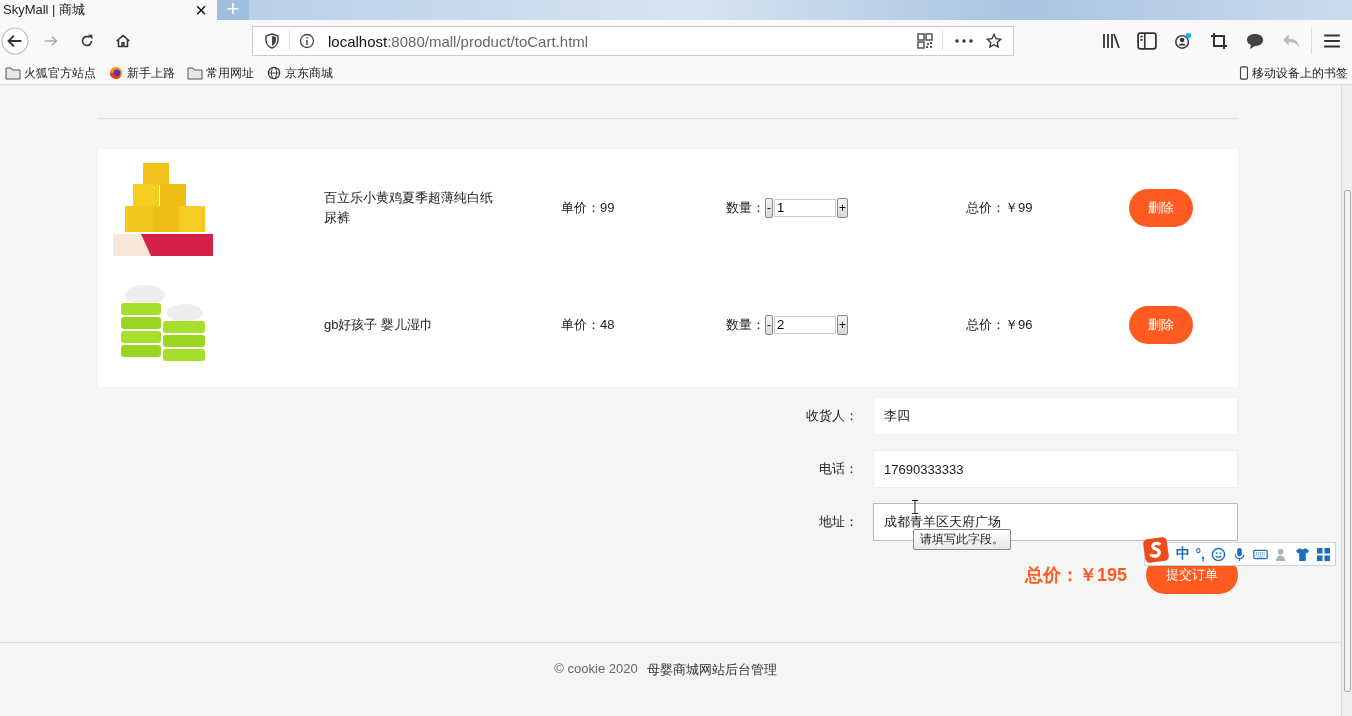 This screenshot has width=1352, height=716. I want to click on bookmark-item: 常用网址, so click(220, 73).